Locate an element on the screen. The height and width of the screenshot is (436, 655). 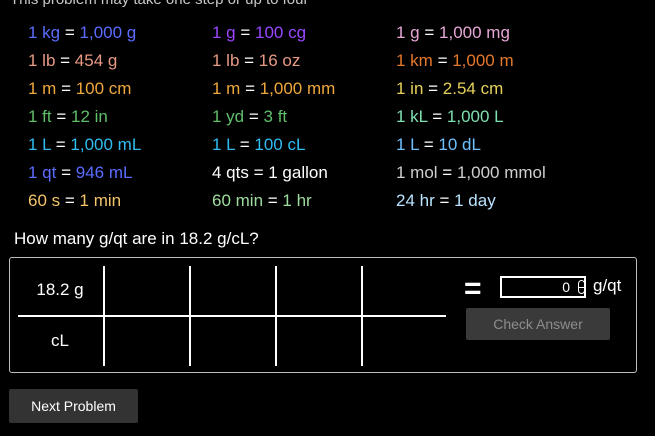
answer-input is located at coordinates (543, 287).